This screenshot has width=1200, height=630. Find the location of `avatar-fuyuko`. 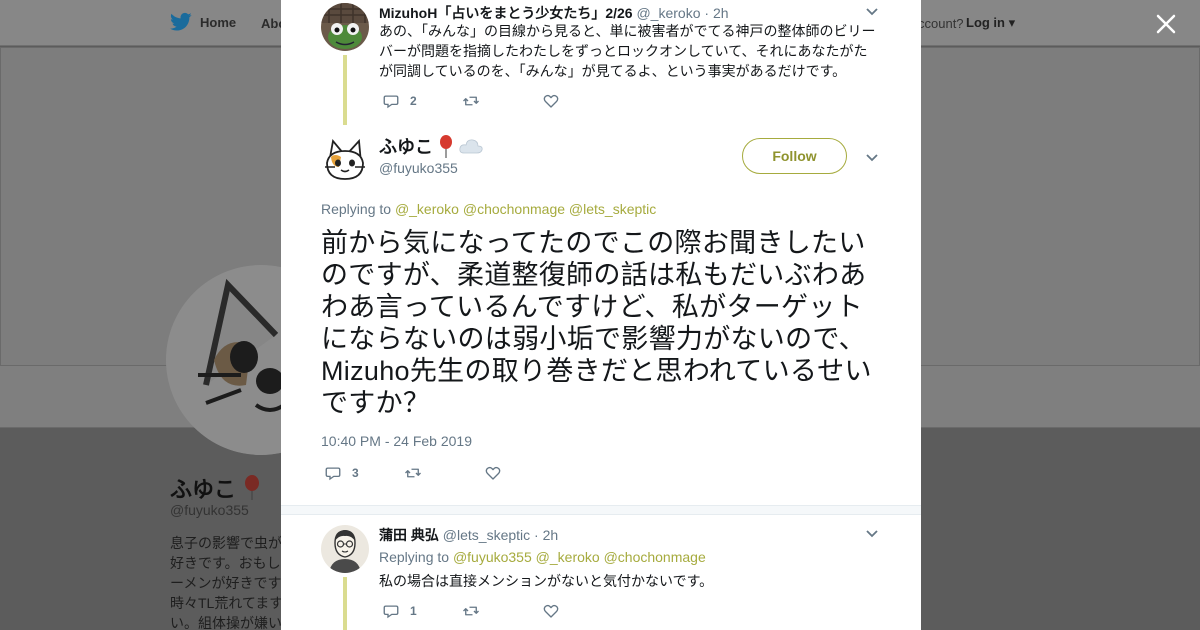

avatar-fuyuko is located at coordinates (345, 157).